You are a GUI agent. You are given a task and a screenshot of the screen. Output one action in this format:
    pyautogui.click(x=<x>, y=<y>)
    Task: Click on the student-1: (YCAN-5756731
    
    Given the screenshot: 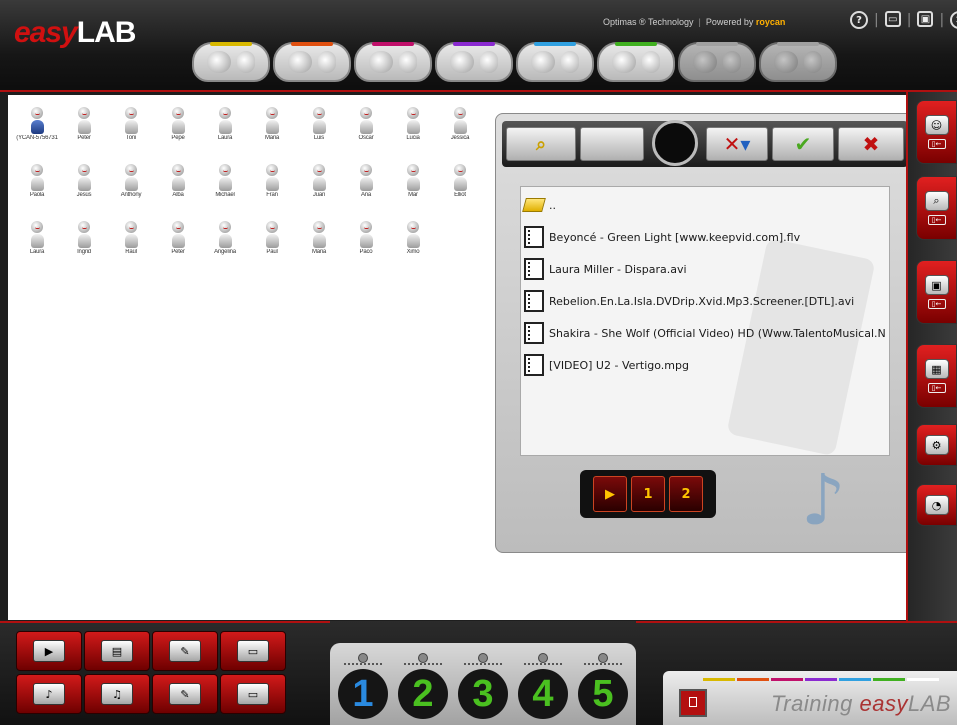 What is the action you would take?
    pyautogui.click(x=37, y=124)
    